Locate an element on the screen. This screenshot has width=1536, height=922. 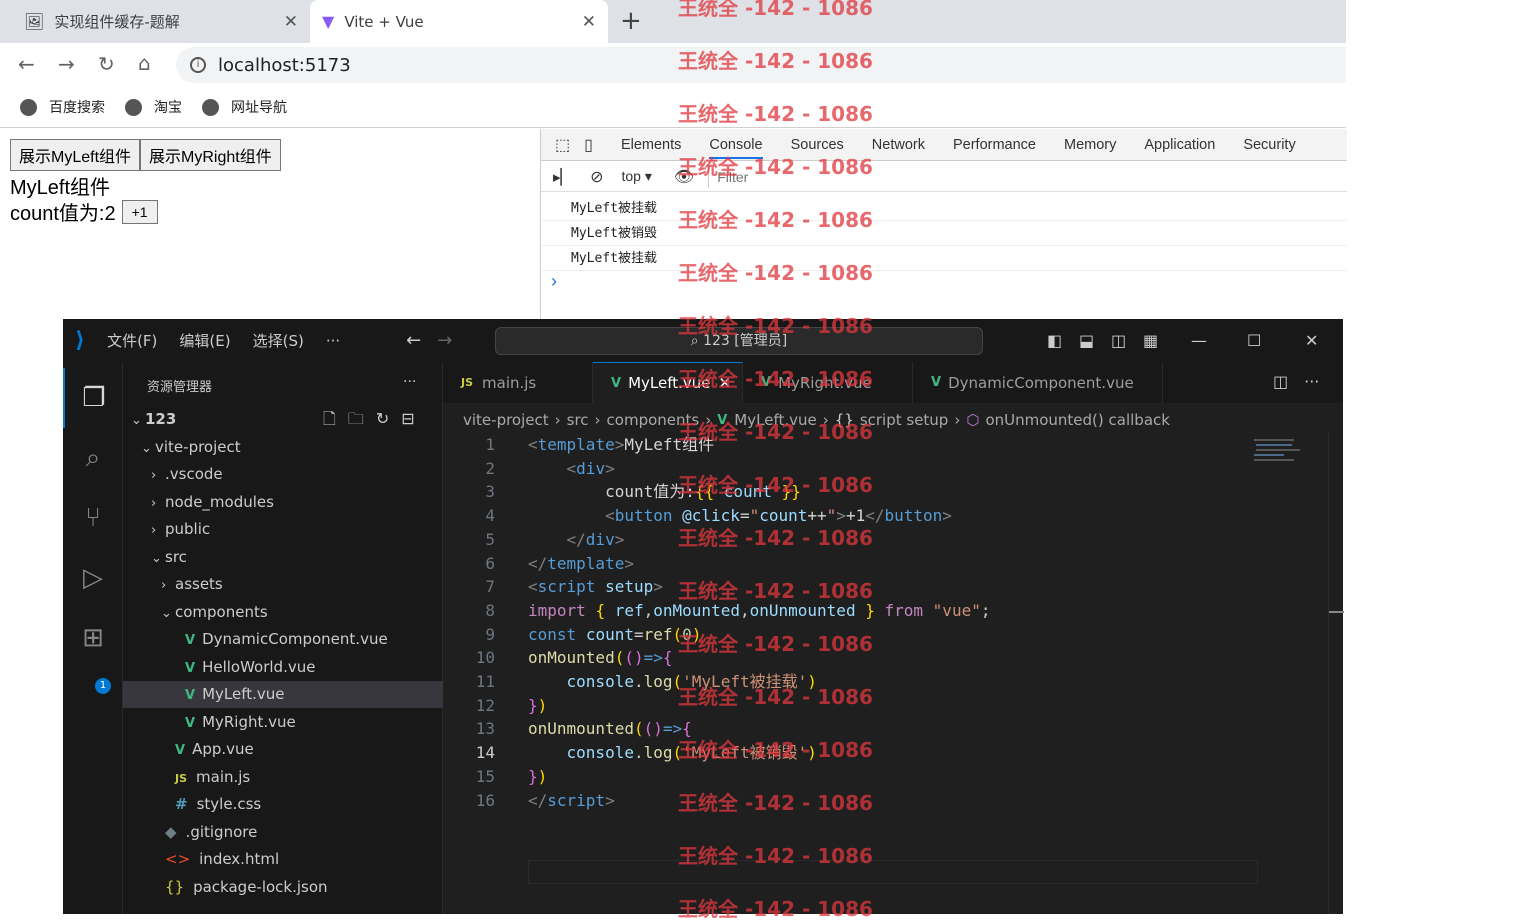
nav-forward-icon: → is located at coordinates (444, 340).